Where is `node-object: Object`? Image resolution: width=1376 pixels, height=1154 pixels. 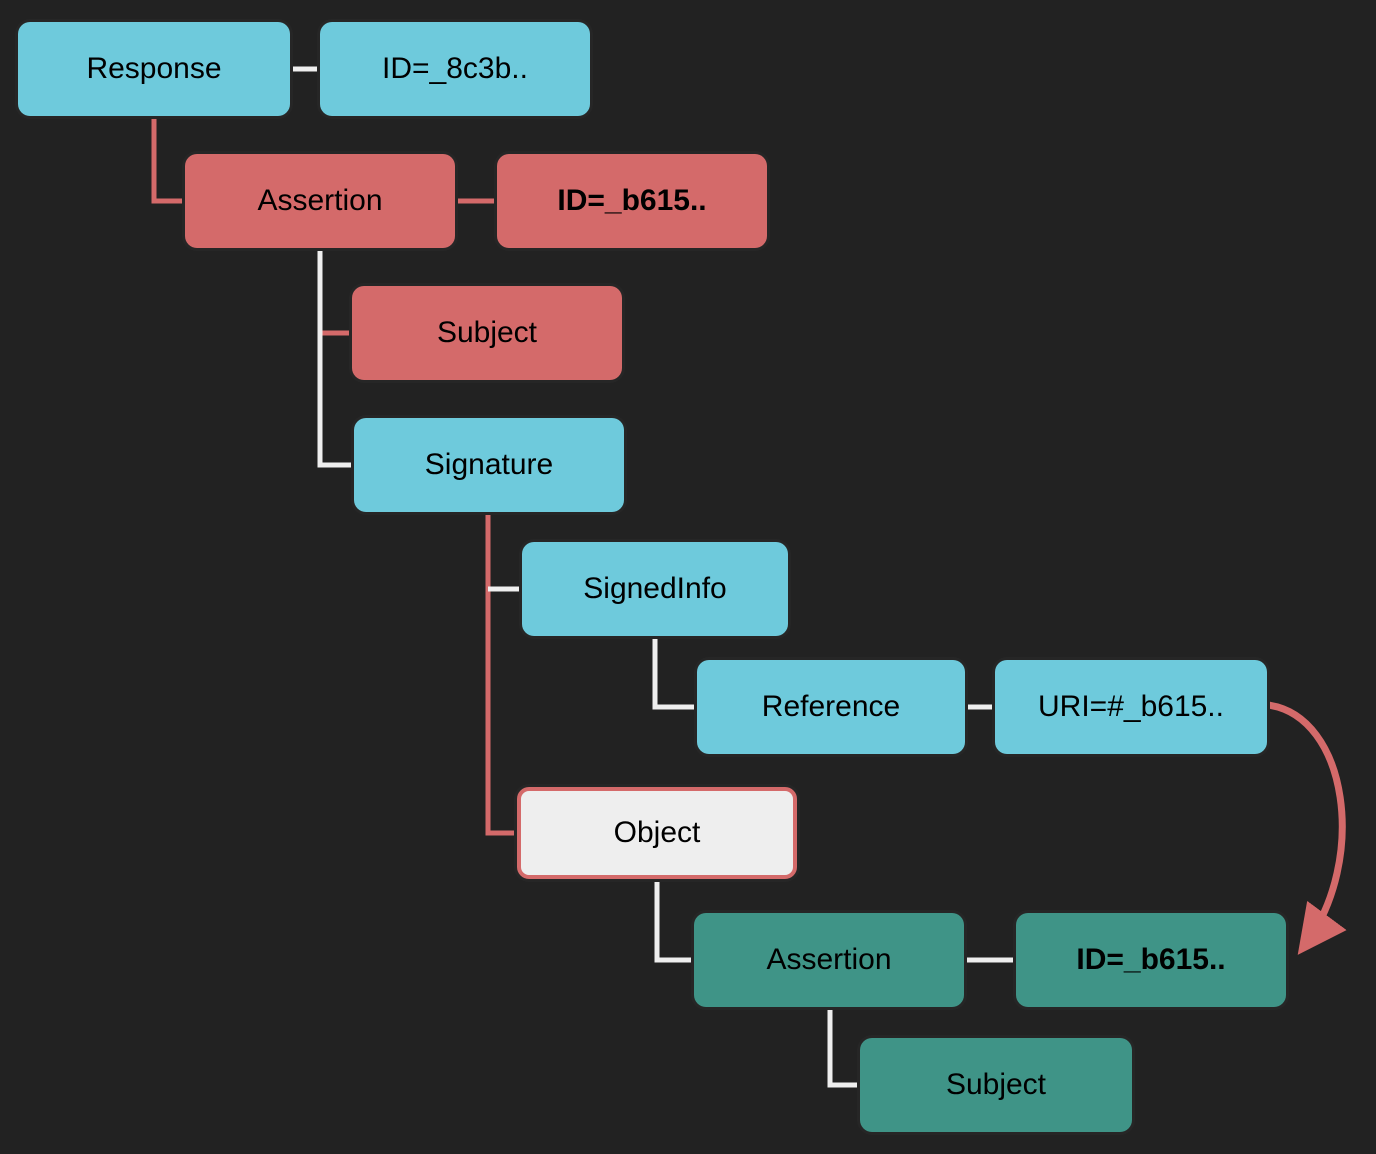
node-object: Object is located at coordinates (657, 833).